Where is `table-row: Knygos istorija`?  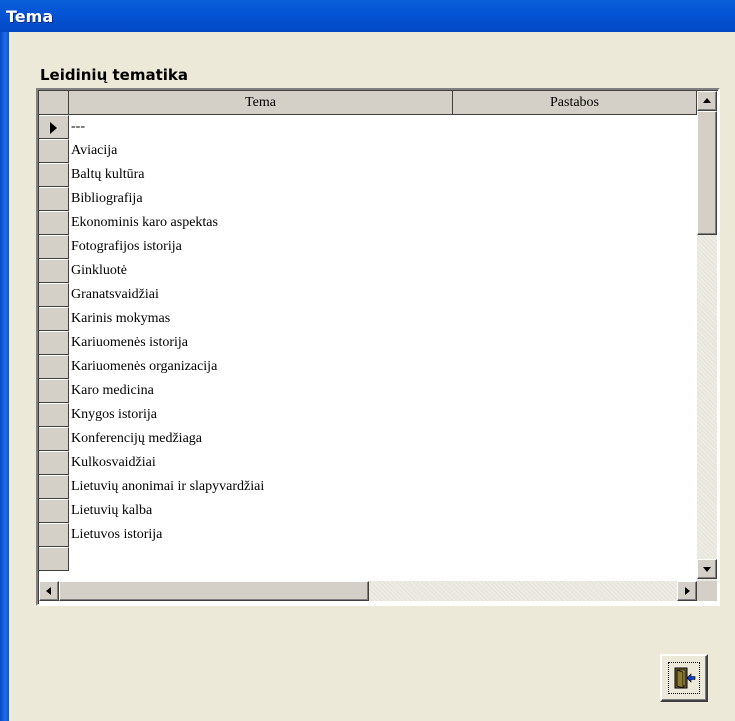 table-row: Knygos istorija is located at coordinates (368, 415).